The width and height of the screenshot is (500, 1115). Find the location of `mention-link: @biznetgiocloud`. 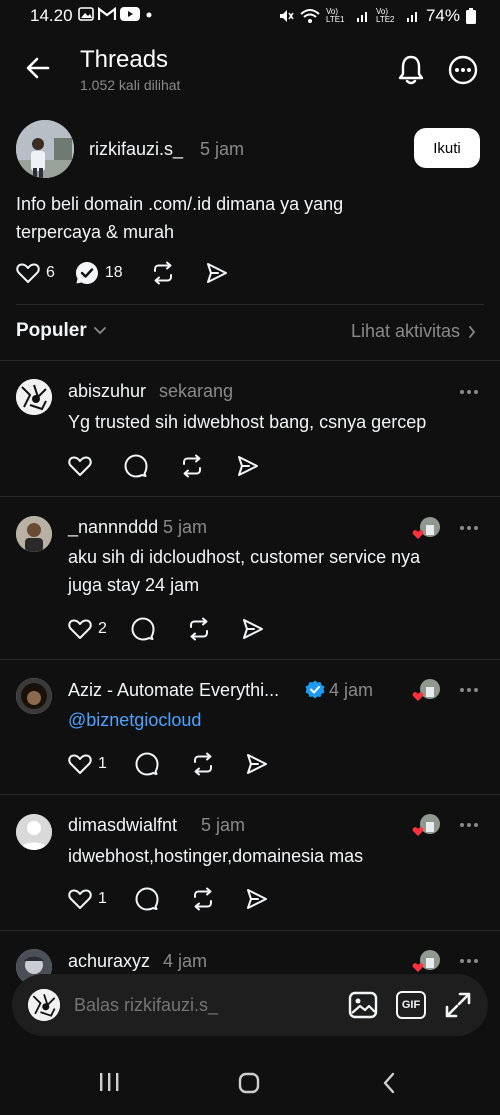

mention-link: @biznetgiocloud is located at coordinates (134, 720).